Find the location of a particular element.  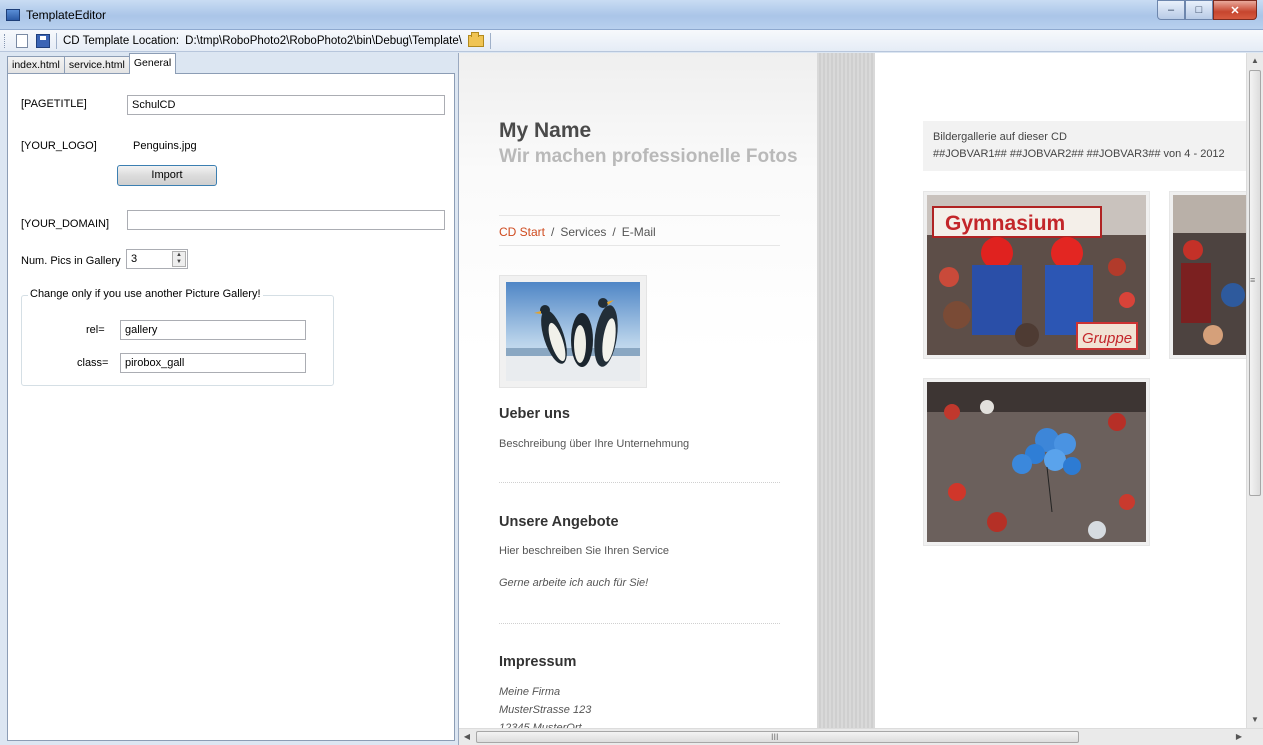

maximize-button: □ is located at coordinates (1199, 10).